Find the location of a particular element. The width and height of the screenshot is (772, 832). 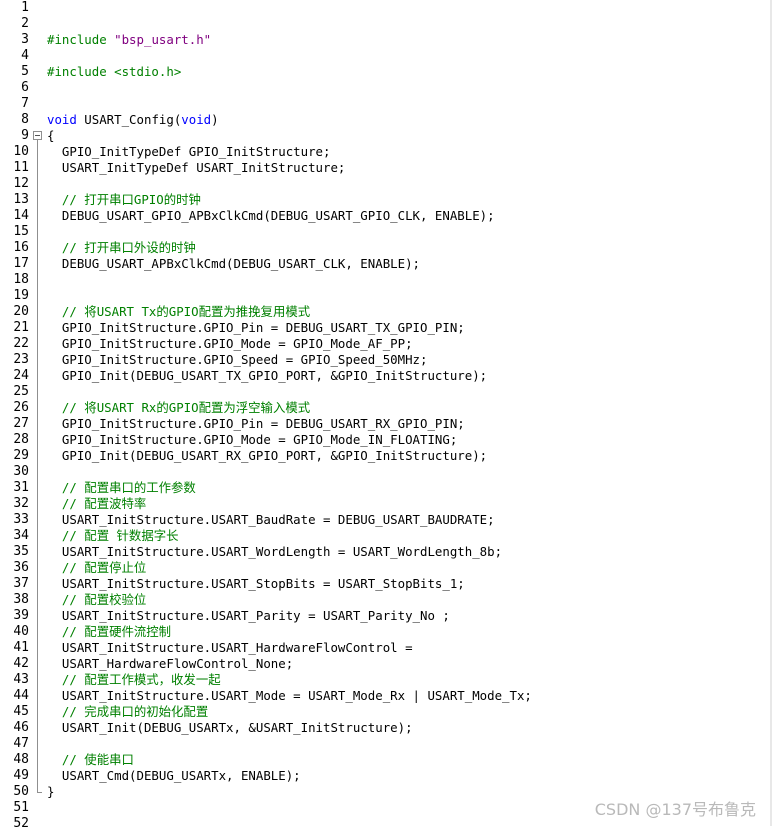

code-line: 42 USART_HardwareFlowControl_None; is located at coordinates (386, 664).